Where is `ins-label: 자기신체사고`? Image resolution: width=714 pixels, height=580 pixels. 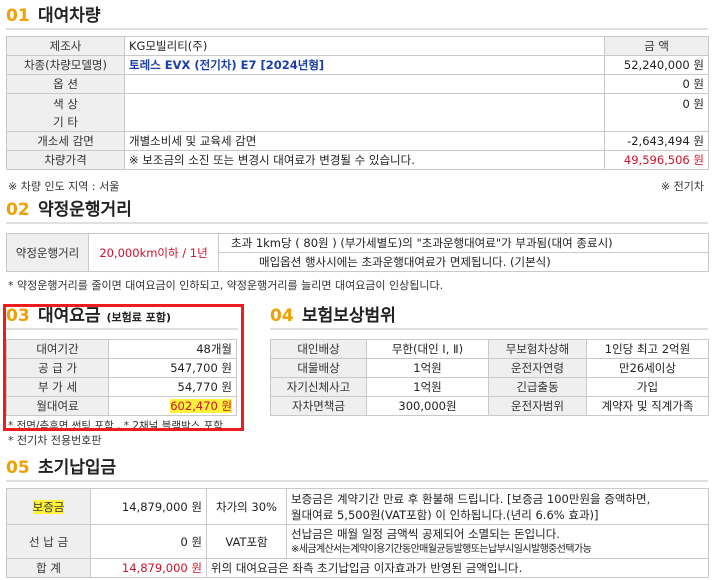 ins-label: 자기신체사고 is located at coordinates (318, 387).